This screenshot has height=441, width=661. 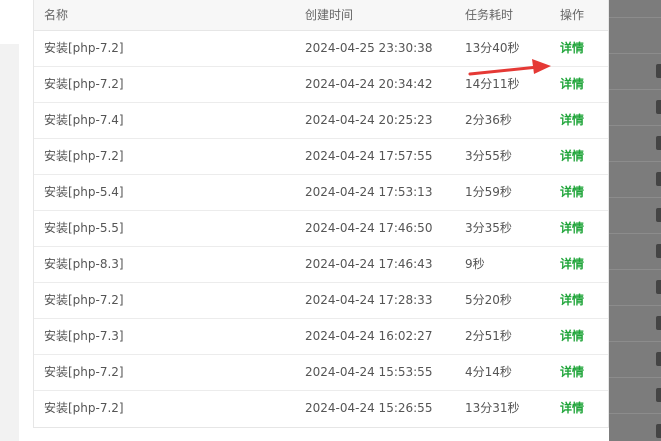 What do you see at coordinates (509, 67) in the screenshot?
I see `red-arrow-icon` at bounding box center [509, 67].